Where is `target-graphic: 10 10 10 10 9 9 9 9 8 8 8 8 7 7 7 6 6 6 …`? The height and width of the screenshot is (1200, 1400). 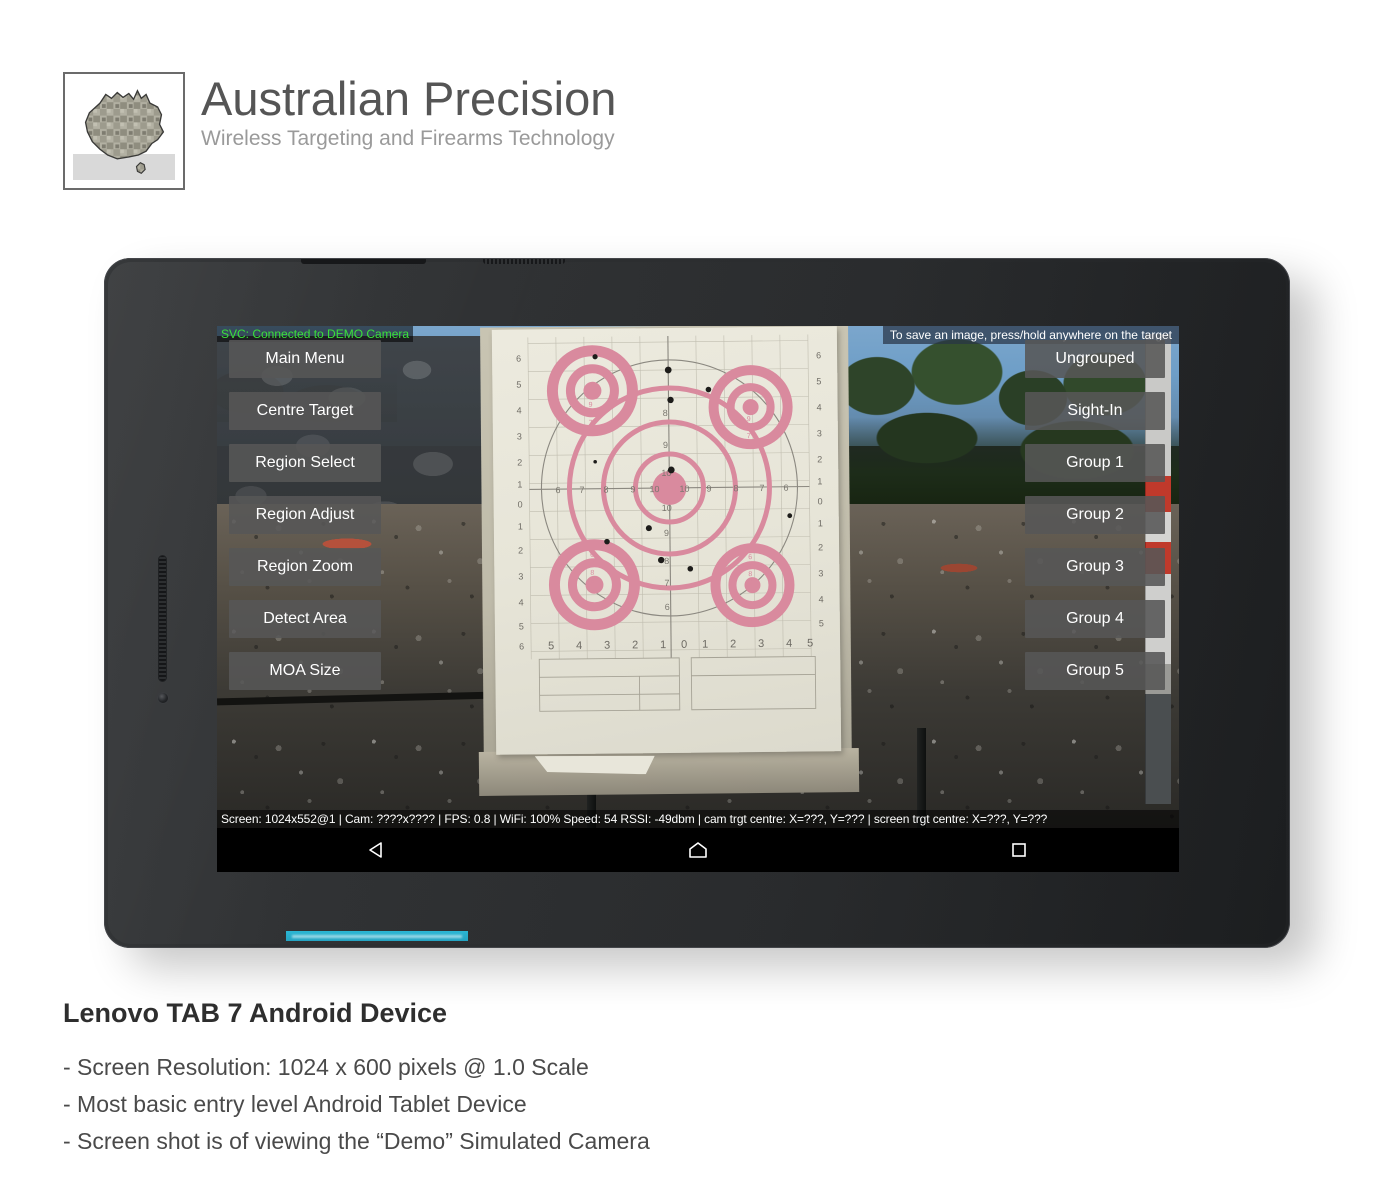 target-graphic: 10 10 10 10 9 9 9 9 8 8 8 8 7 7 7 6 6 6 … is located at coordinates (670, 523).